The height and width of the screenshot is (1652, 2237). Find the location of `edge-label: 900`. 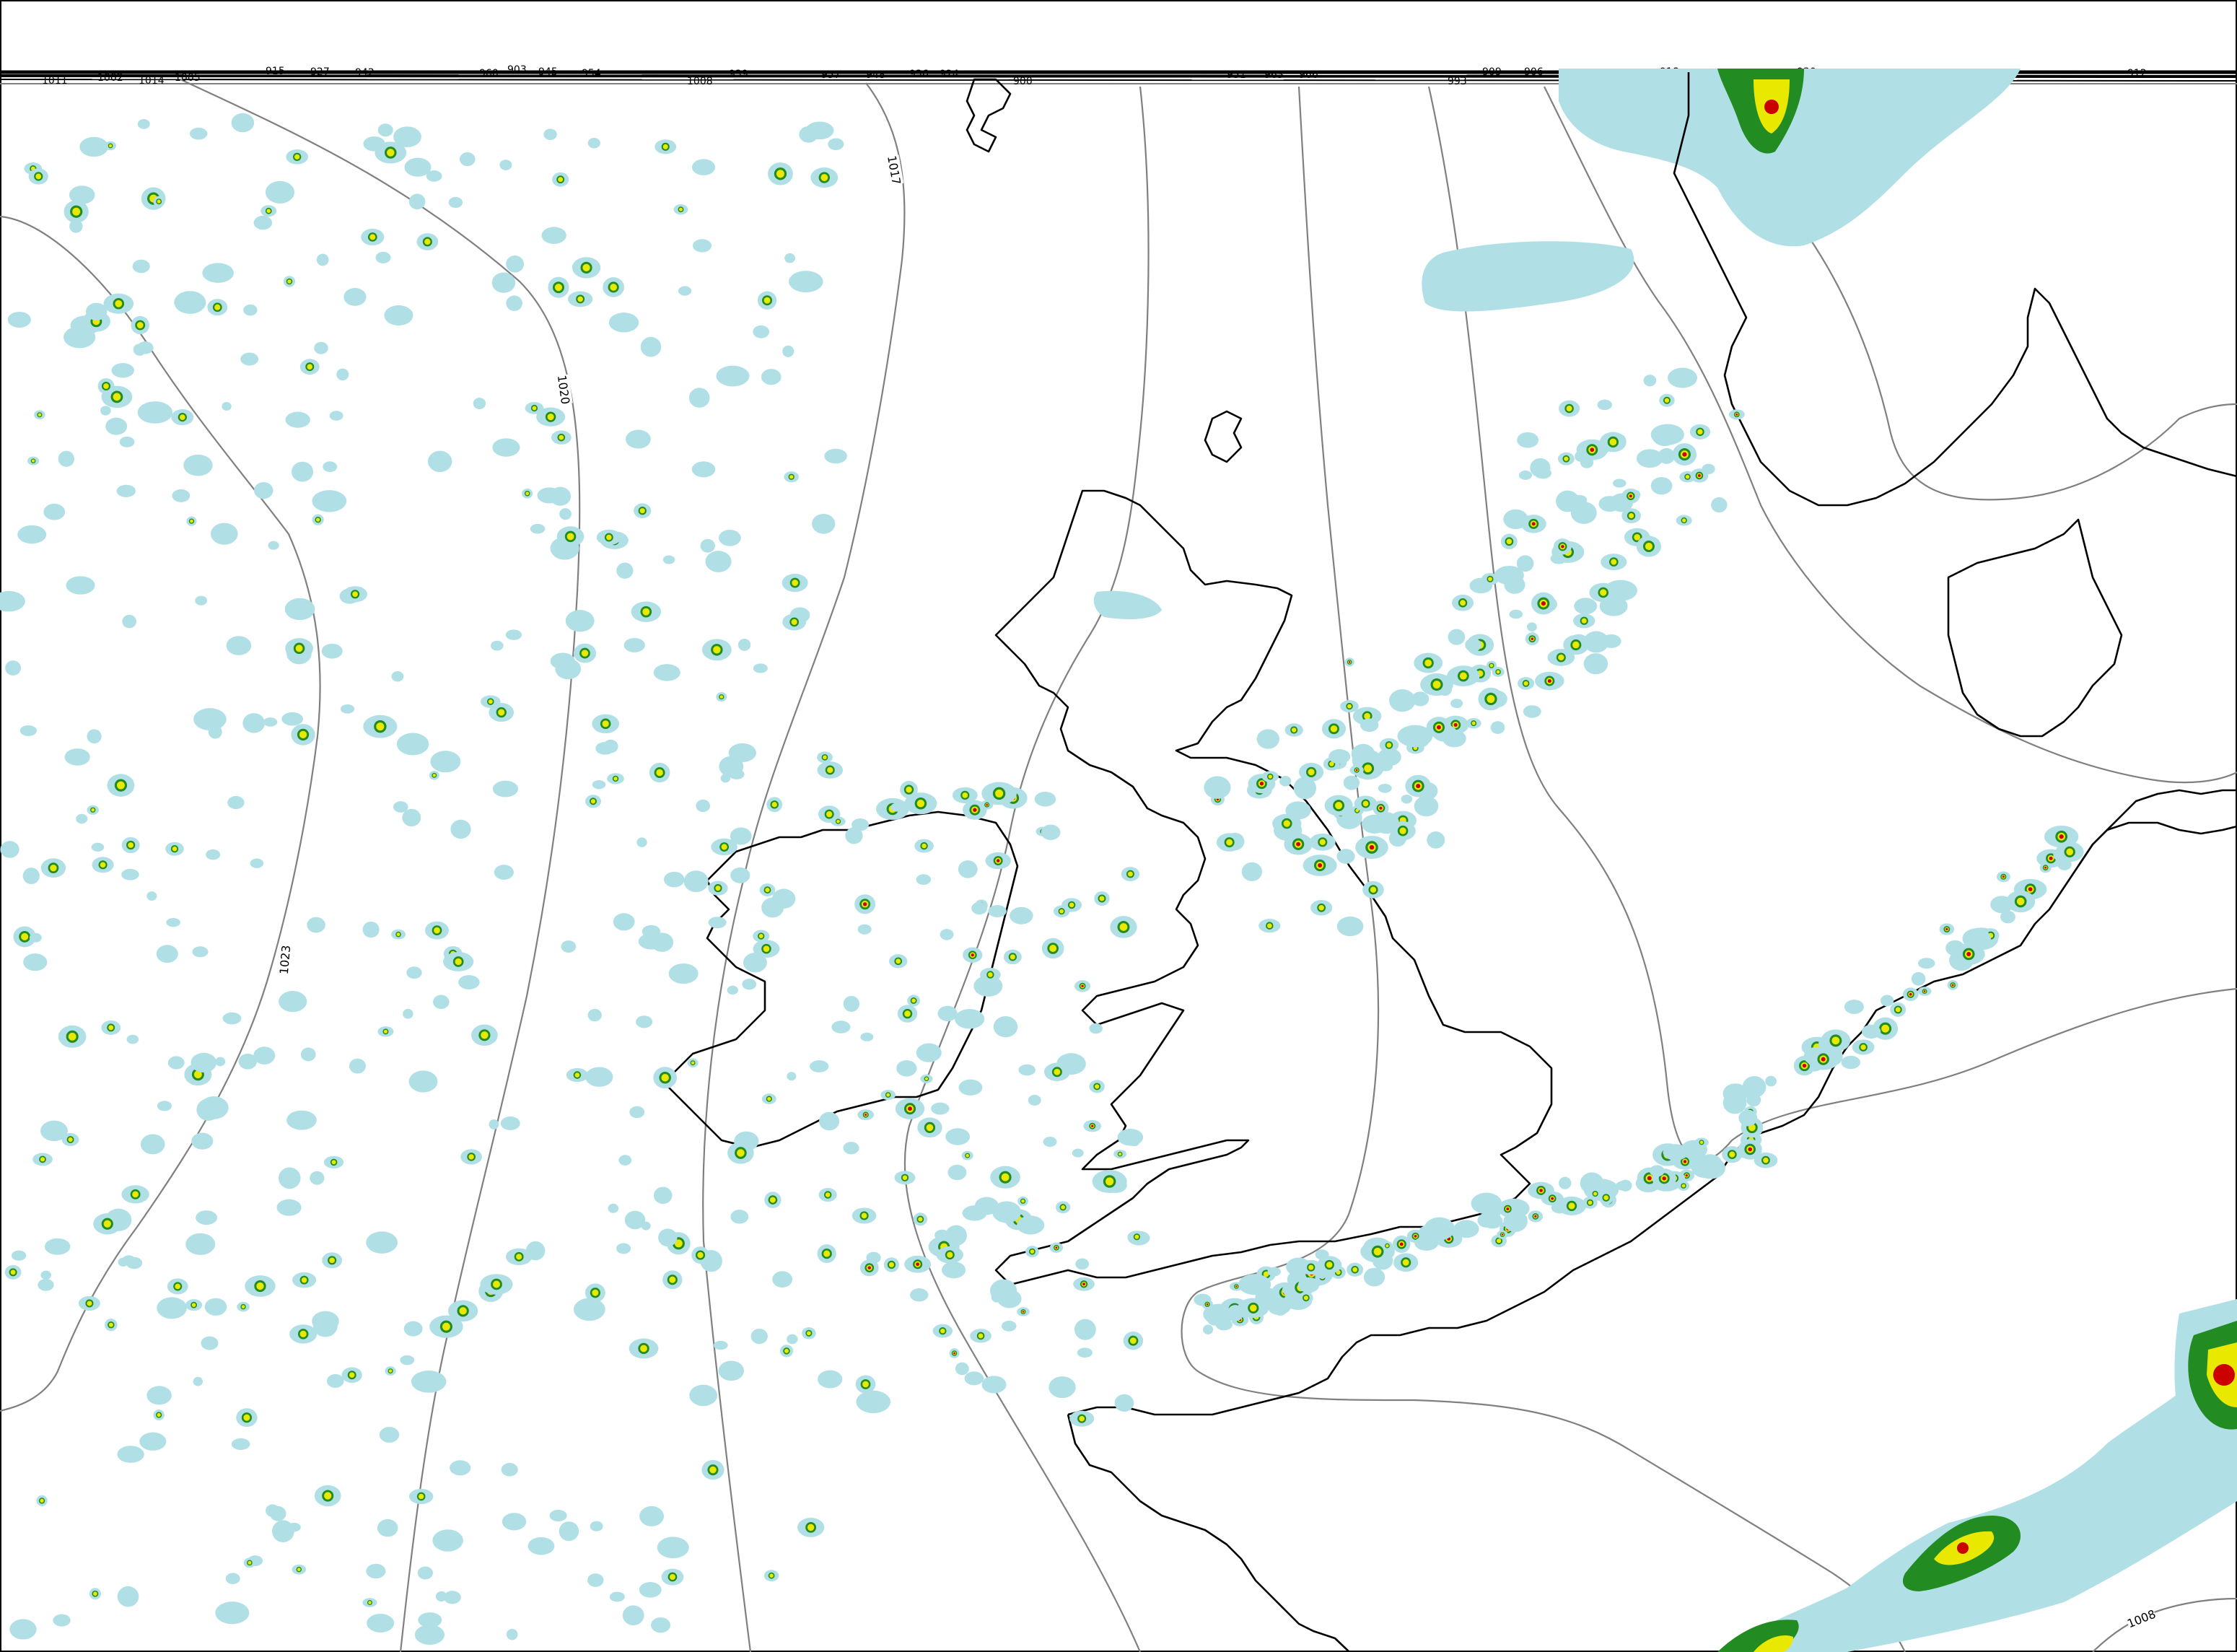

edge-label: 900 is located at coordinates (1023, 81).